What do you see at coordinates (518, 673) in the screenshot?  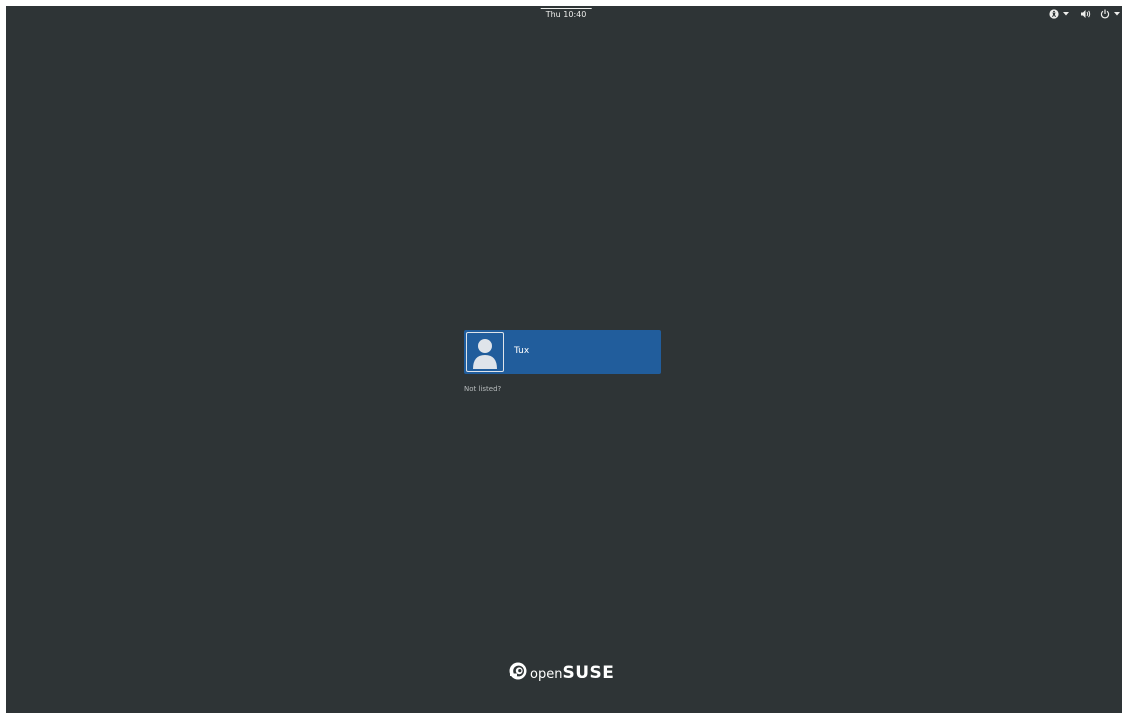 I see `opensuse-logo-icon` at bounding box center [518, 673].